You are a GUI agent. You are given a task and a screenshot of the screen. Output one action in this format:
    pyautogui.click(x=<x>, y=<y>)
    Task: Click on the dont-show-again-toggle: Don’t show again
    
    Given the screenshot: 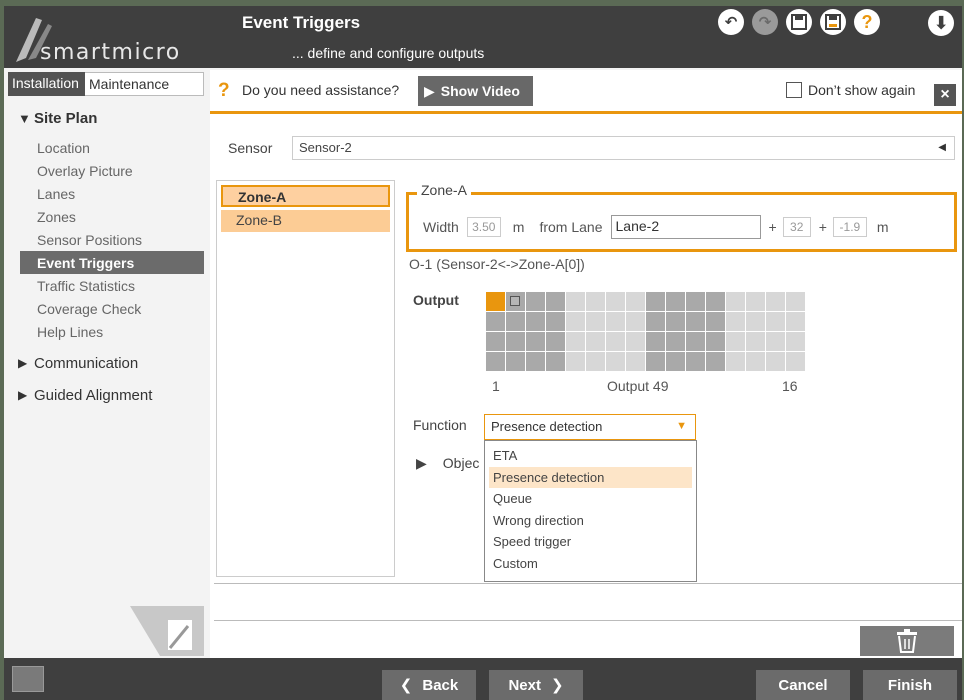 What is the action you would take?
    pyautogui.click(x=850, y=90)
    